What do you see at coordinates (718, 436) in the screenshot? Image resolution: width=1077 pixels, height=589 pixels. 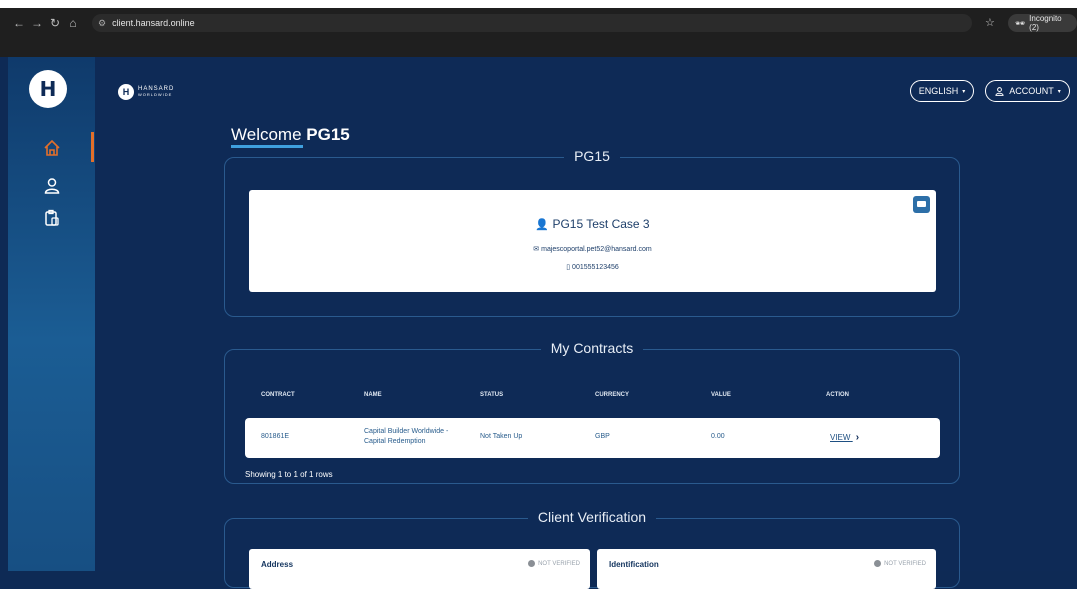 I see `contract-value: 0.00` at bounding box center [718, 436].